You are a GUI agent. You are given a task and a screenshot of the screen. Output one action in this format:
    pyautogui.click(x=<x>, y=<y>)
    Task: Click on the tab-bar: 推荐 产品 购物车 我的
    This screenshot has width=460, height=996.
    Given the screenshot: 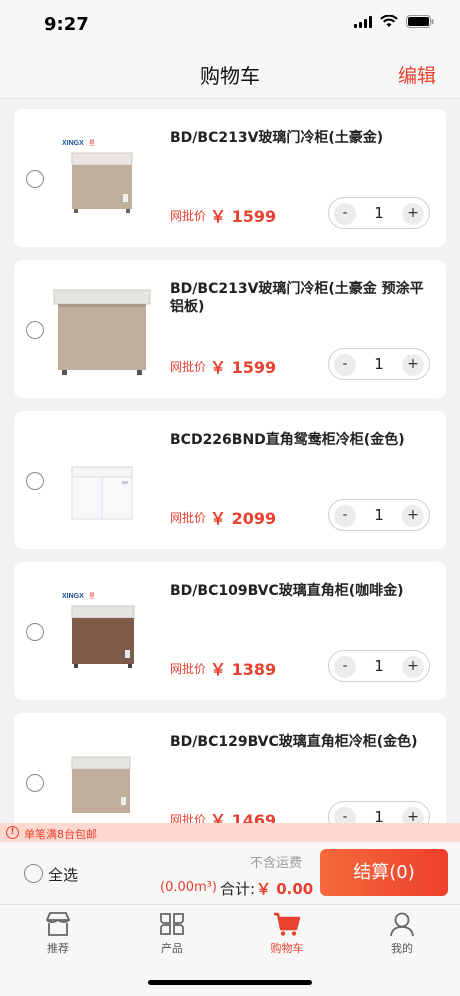 What is the action you would take?
    pyautogui.click(x=230, y=950)
    